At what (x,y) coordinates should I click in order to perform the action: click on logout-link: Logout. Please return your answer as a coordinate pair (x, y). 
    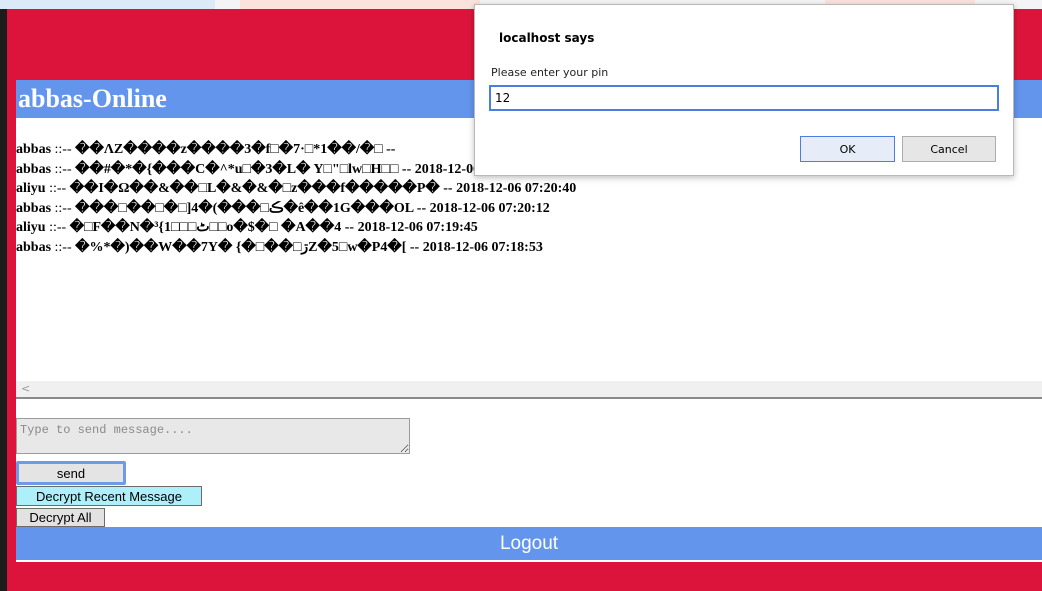
    Looking at the image, I should click on (529, 543).